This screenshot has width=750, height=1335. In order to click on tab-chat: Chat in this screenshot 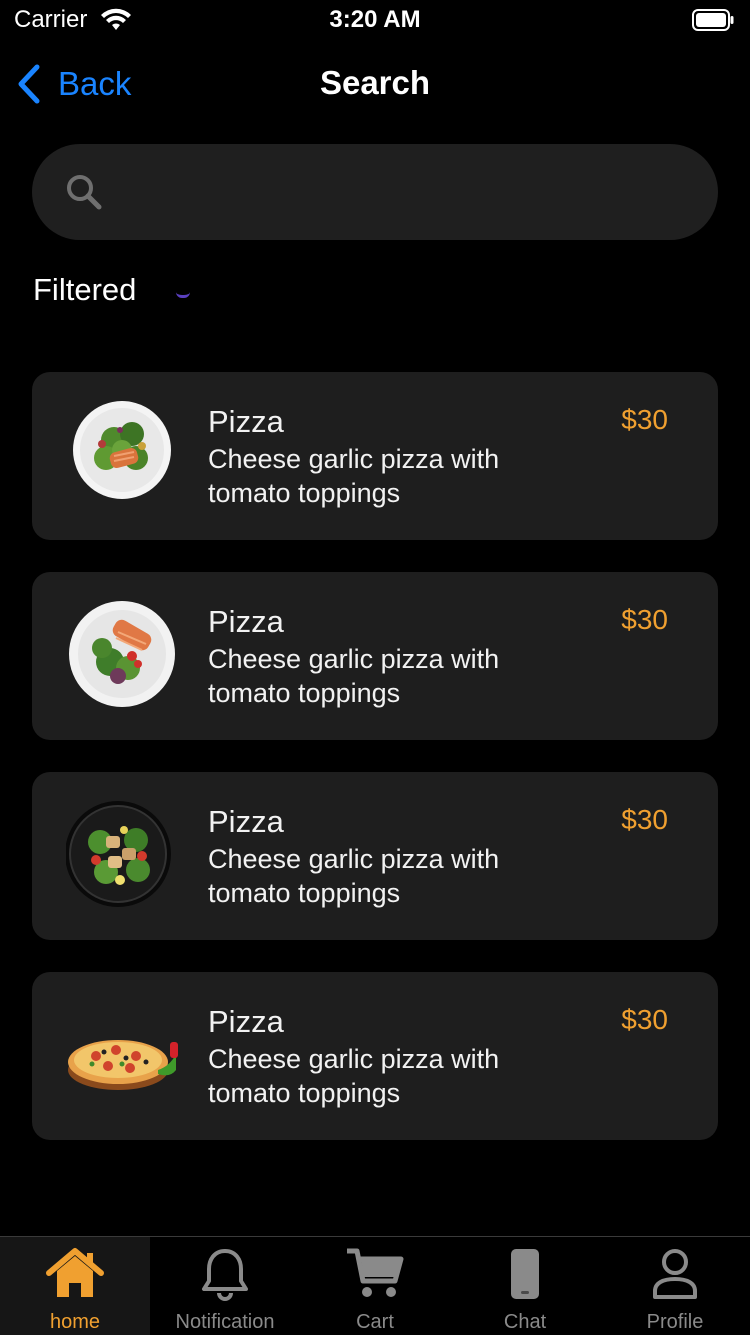, I will do `click(525, 1286)`.